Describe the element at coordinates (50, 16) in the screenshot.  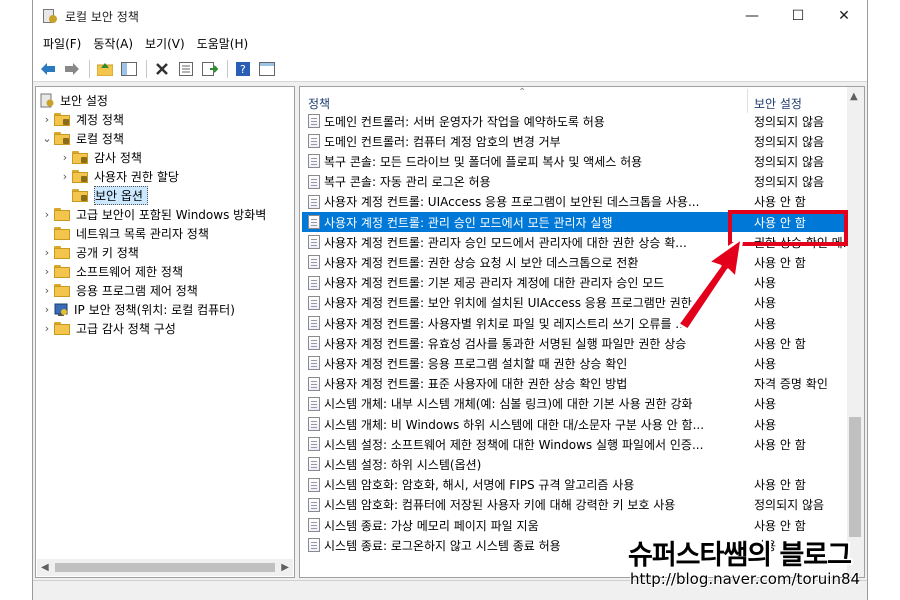
I see `security-policy-app-icon` at that location.